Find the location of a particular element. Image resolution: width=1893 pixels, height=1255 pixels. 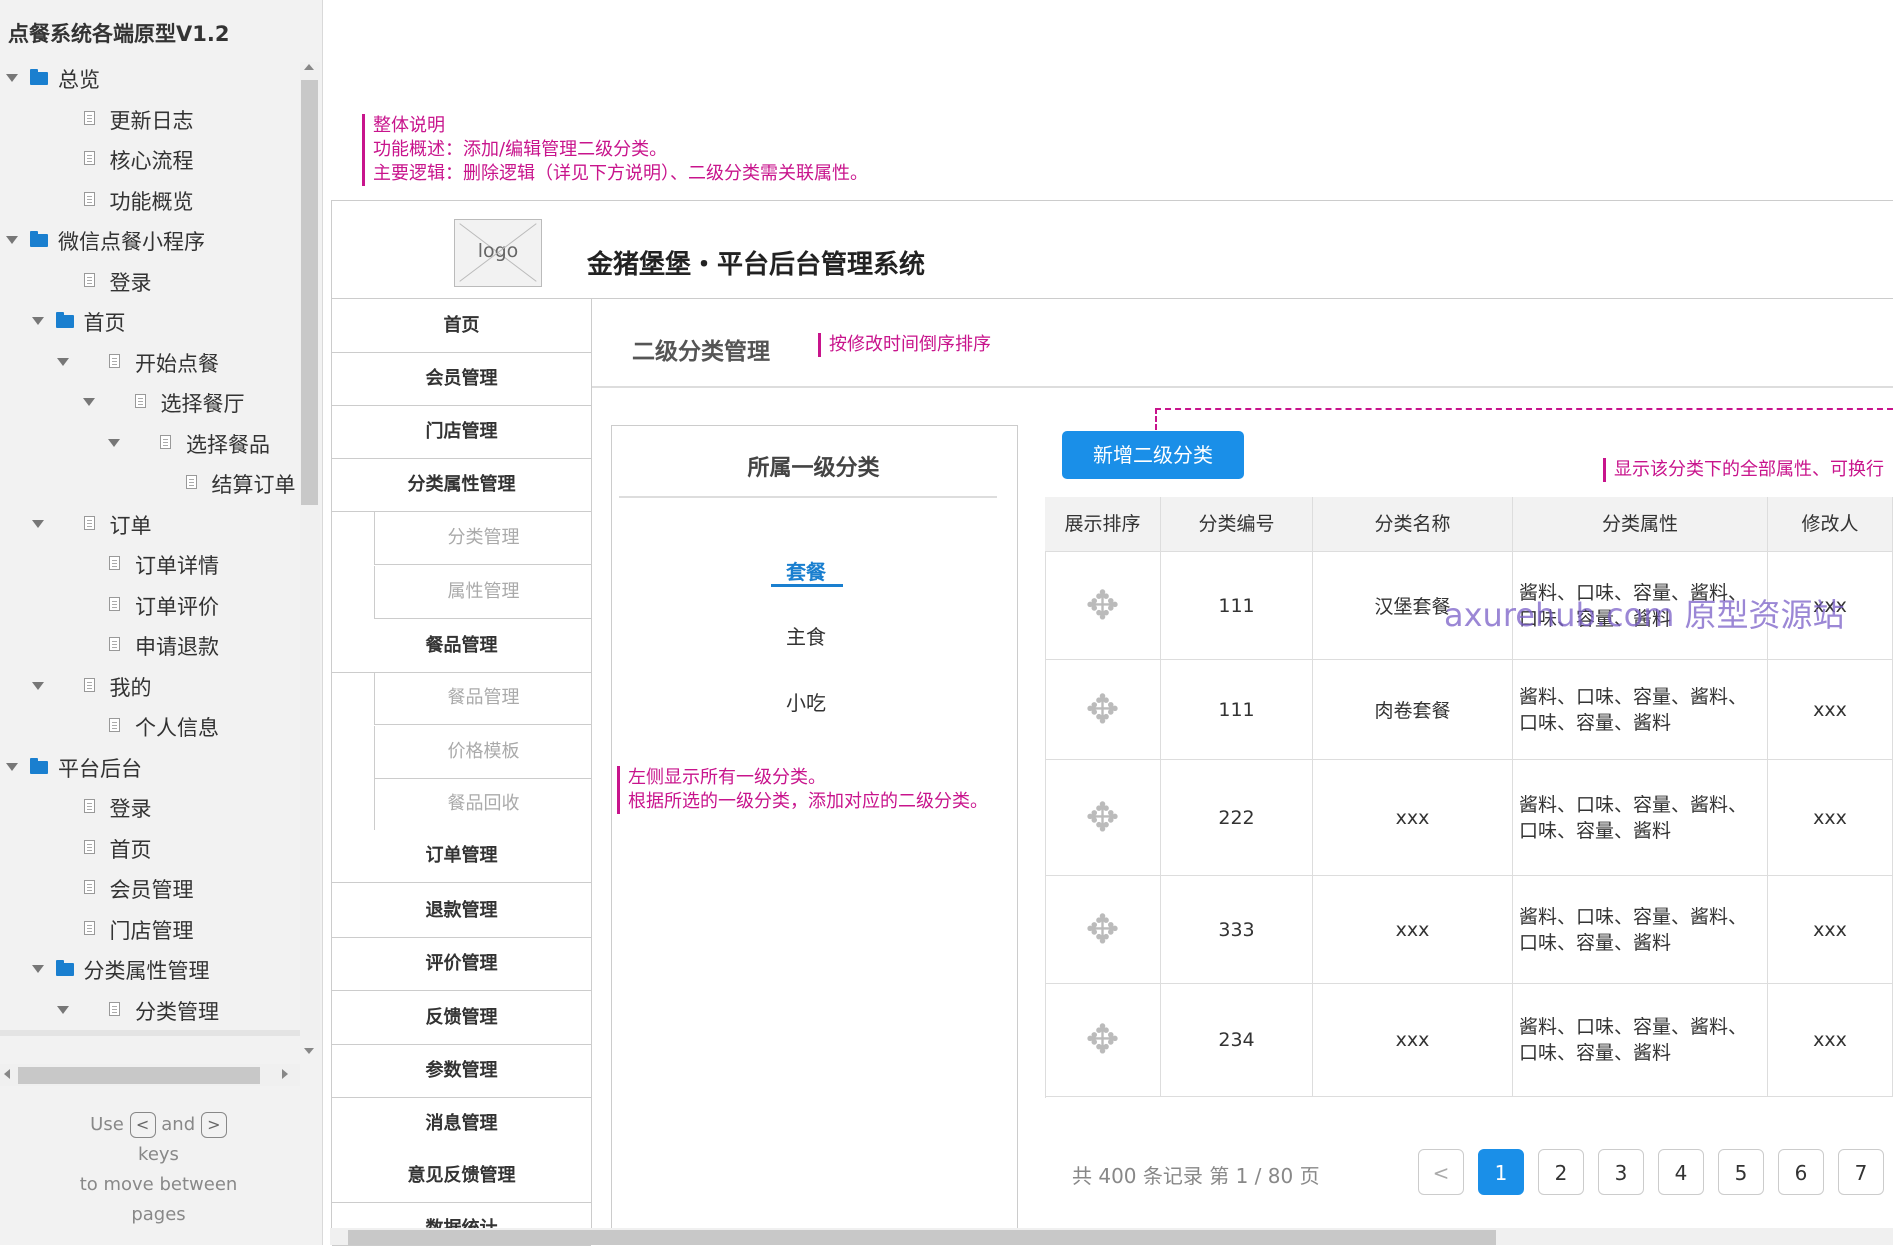

sitemap-item: 我的 is located at coordinates (150, 686).